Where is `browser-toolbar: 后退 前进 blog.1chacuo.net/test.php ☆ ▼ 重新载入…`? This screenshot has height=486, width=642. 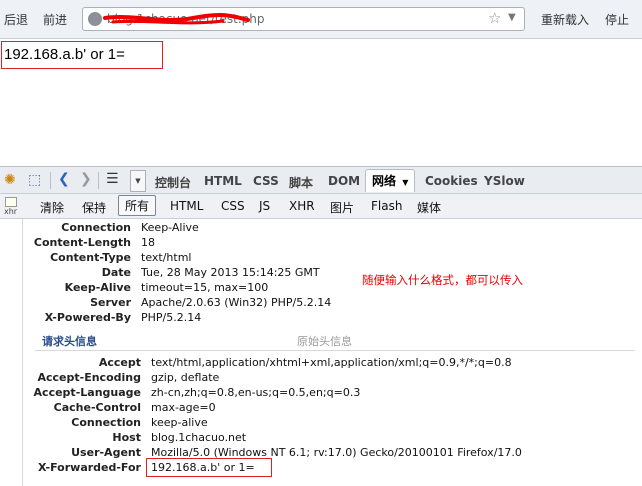 browser-toolbar: 后退 前进 blog.1chacuo.net/test.php ☆ ▼ 重新载入… is located at coordinates (321, 19).